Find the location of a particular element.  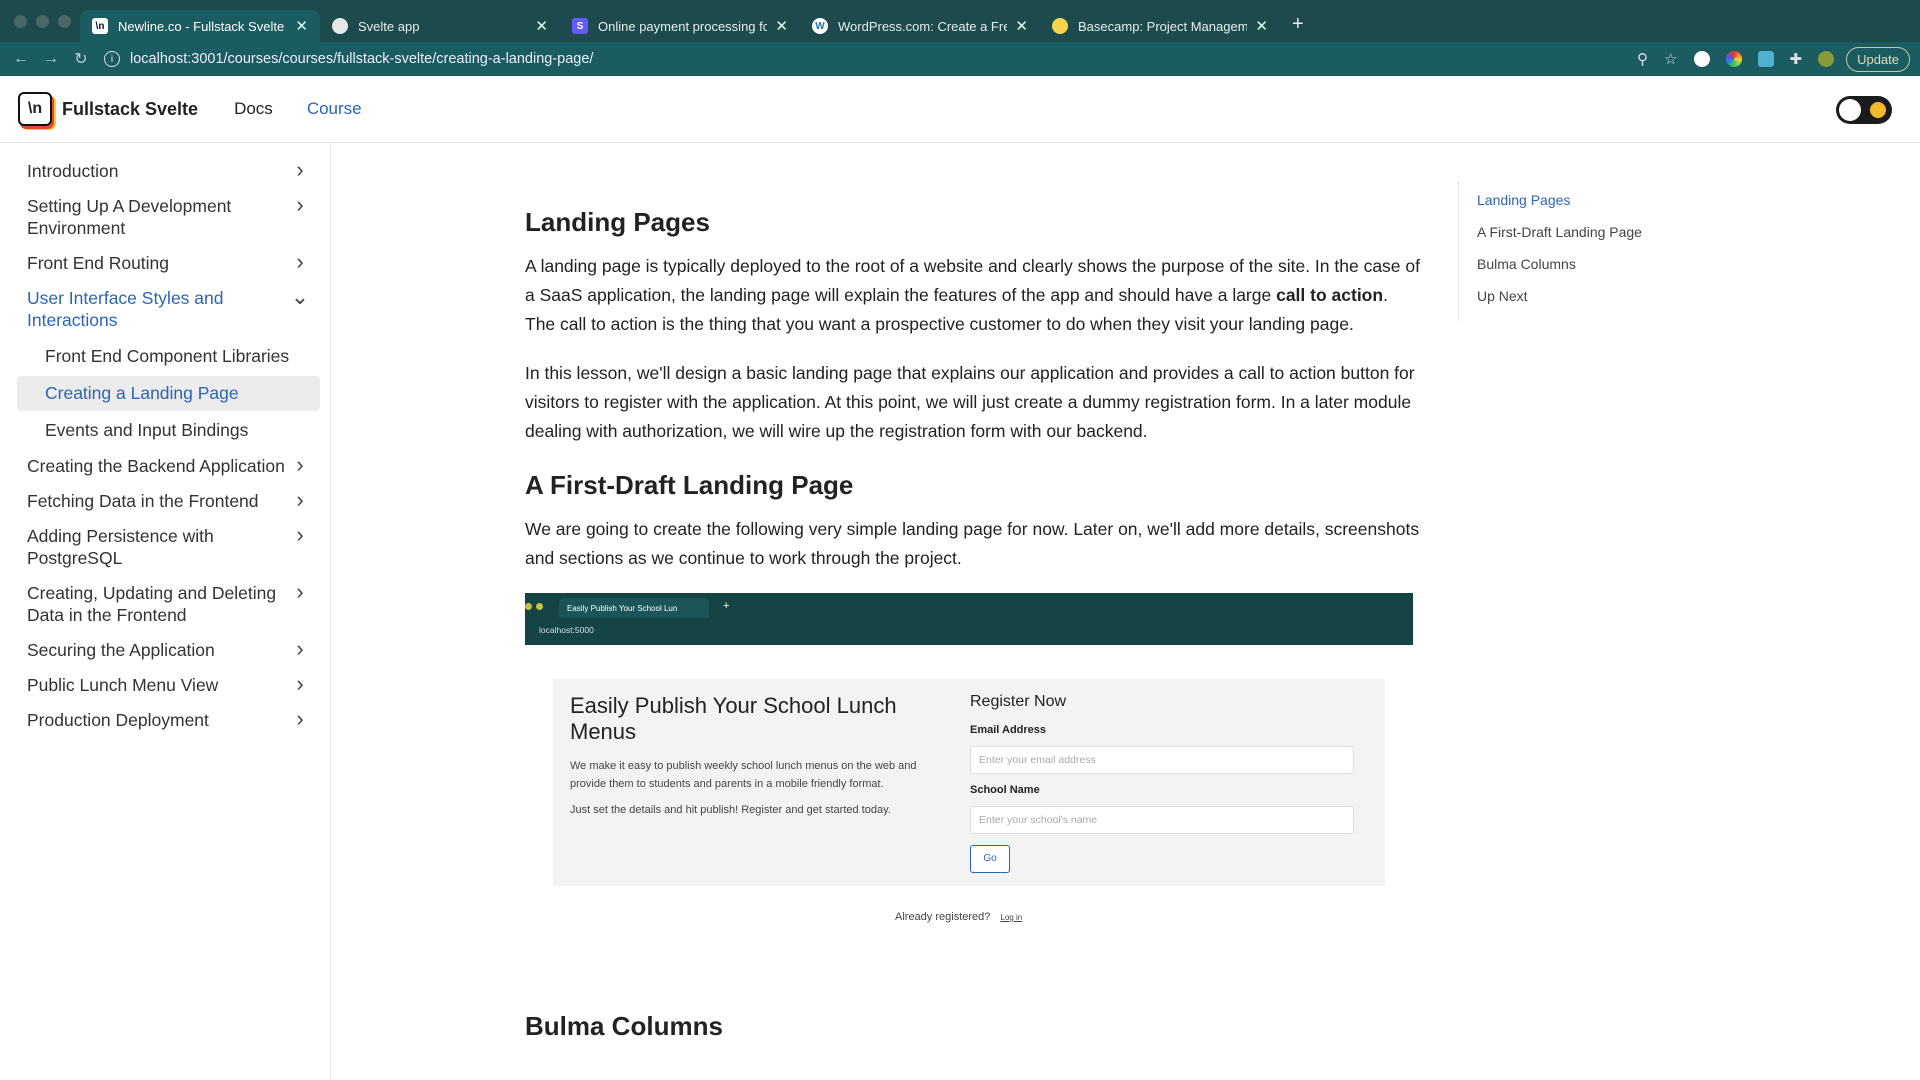

brand-title: Fullstack Svelte is located at coordinates (130, 109).